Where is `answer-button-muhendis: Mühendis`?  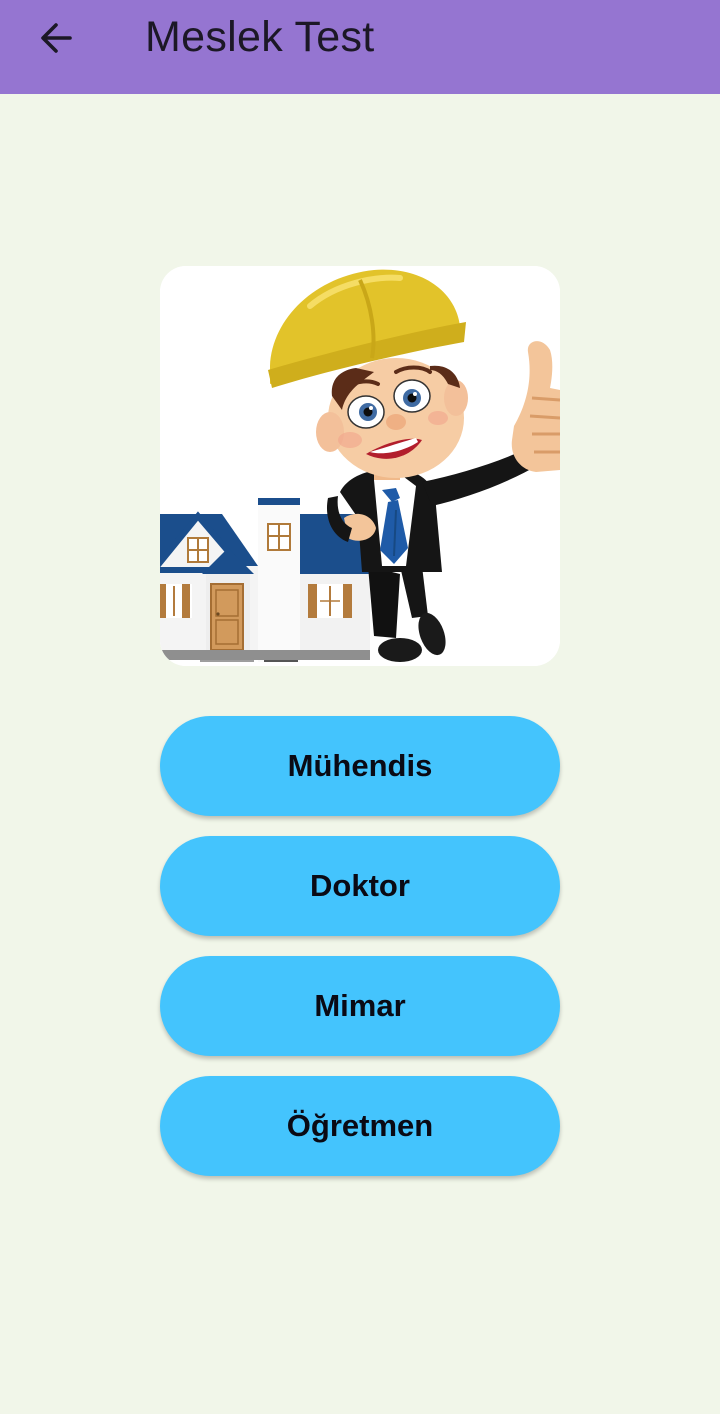 answer-button-muhendis: Mühendis is located at coordinates (360, 766).